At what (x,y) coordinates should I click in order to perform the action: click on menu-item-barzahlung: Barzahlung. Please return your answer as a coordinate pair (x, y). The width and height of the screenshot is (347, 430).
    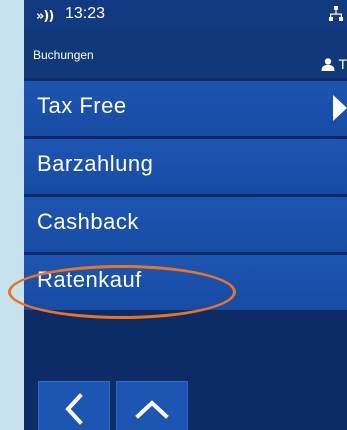
    Looking at the image, I should click on (185, 166).